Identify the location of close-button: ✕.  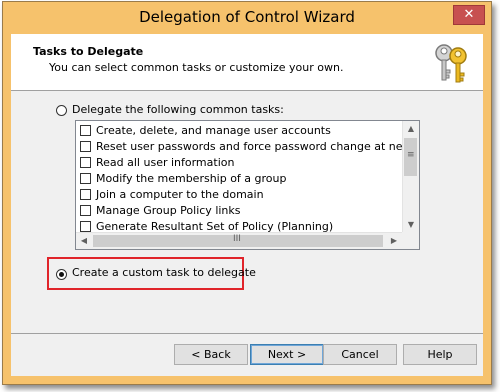
(469, 15).